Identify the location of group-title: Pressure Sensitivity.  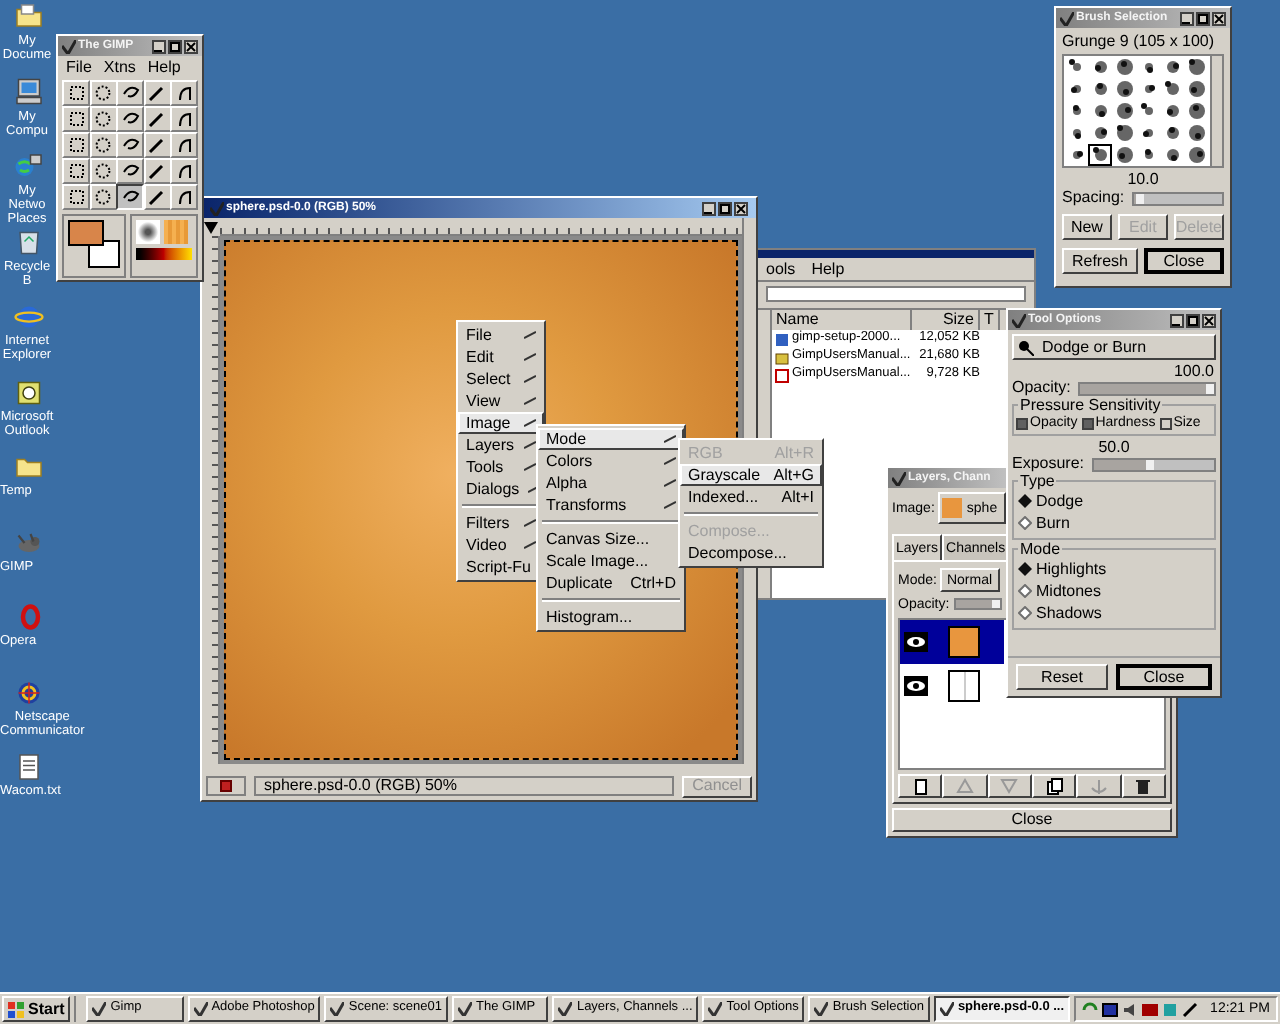
(1090, 406).